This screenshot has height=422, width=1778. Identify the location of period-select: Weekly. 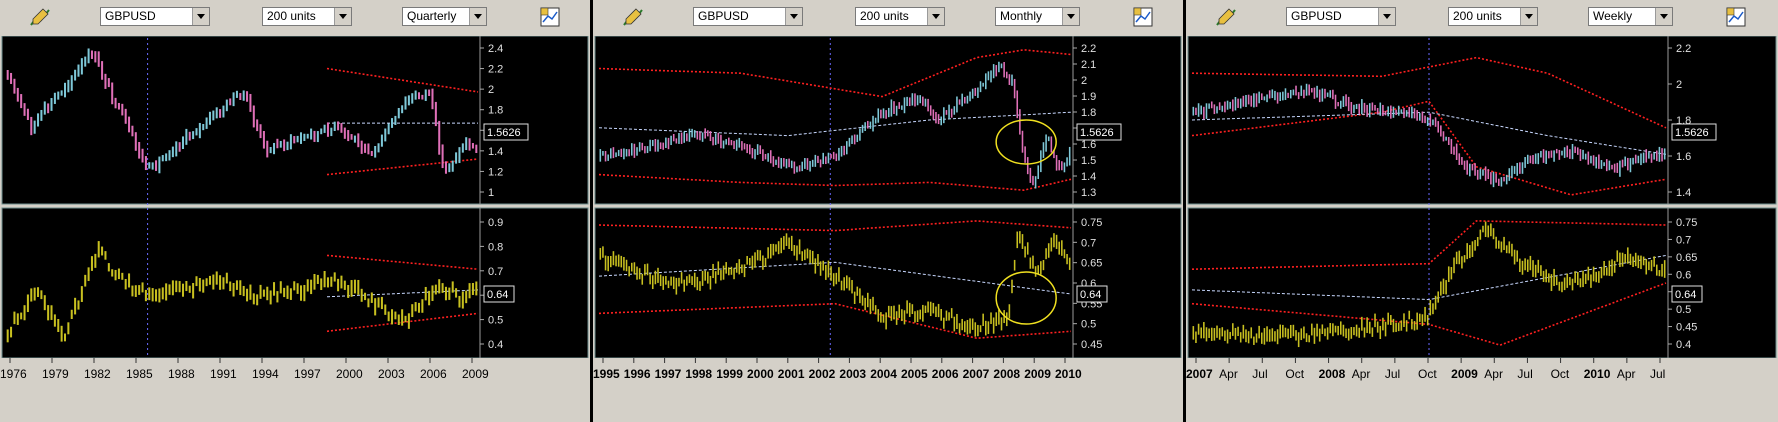
(1630, 16).